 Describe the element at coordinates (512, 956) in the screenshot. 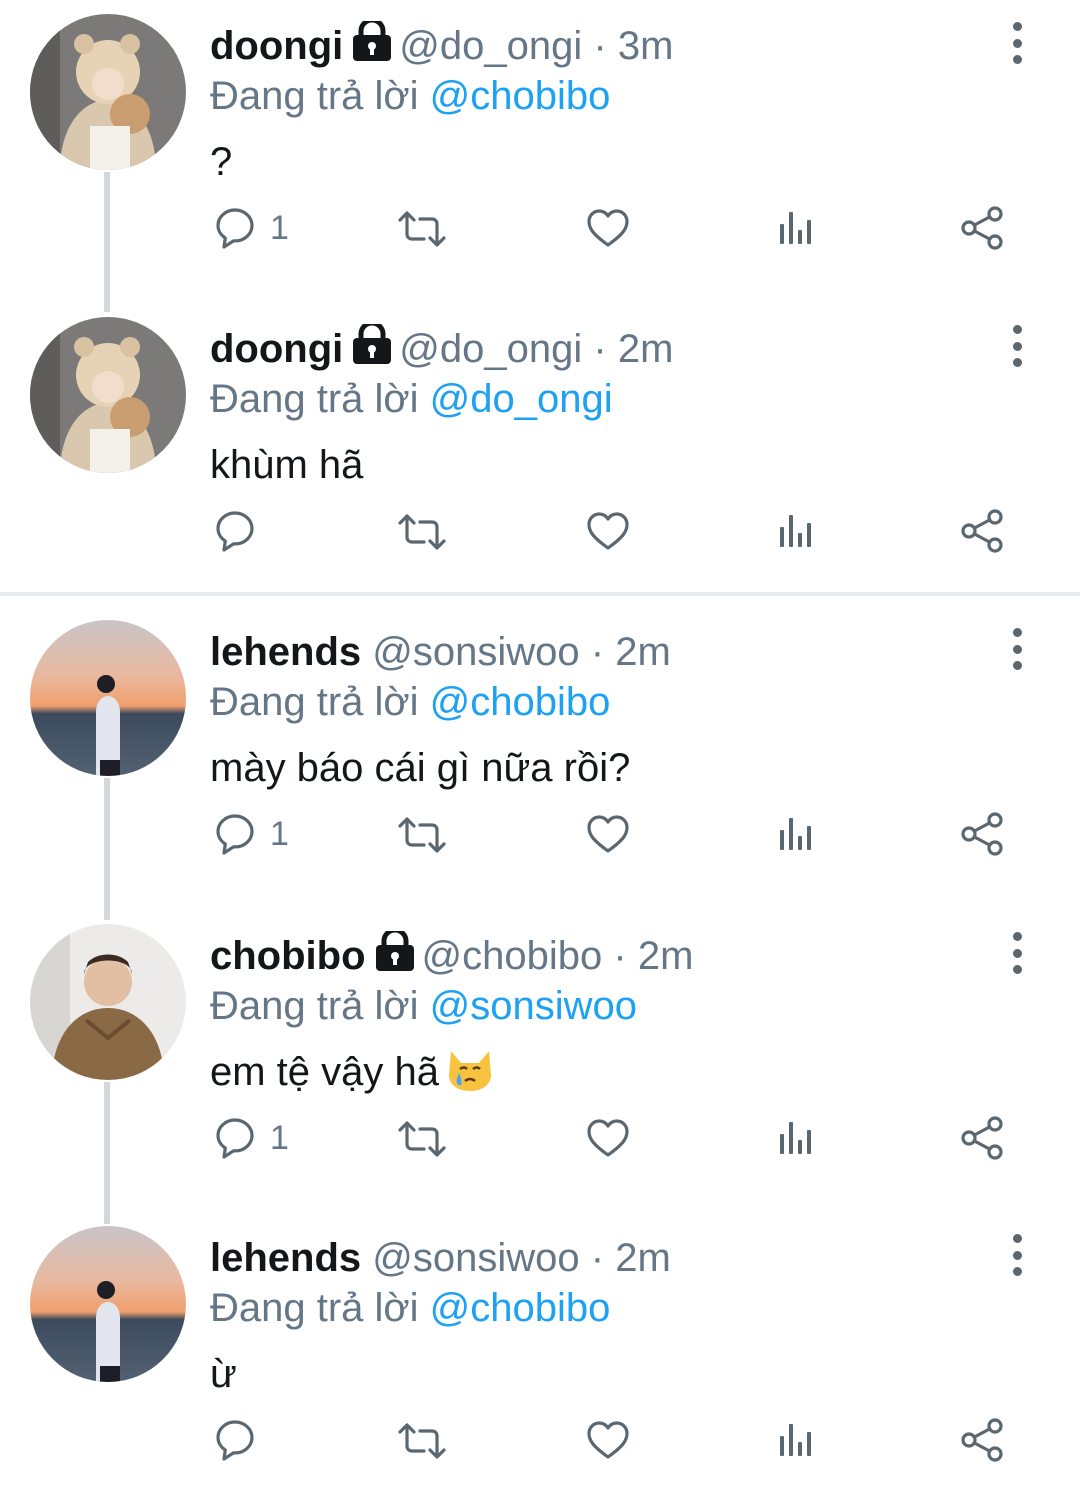

I see `user-handle: @chobibo` at that location.